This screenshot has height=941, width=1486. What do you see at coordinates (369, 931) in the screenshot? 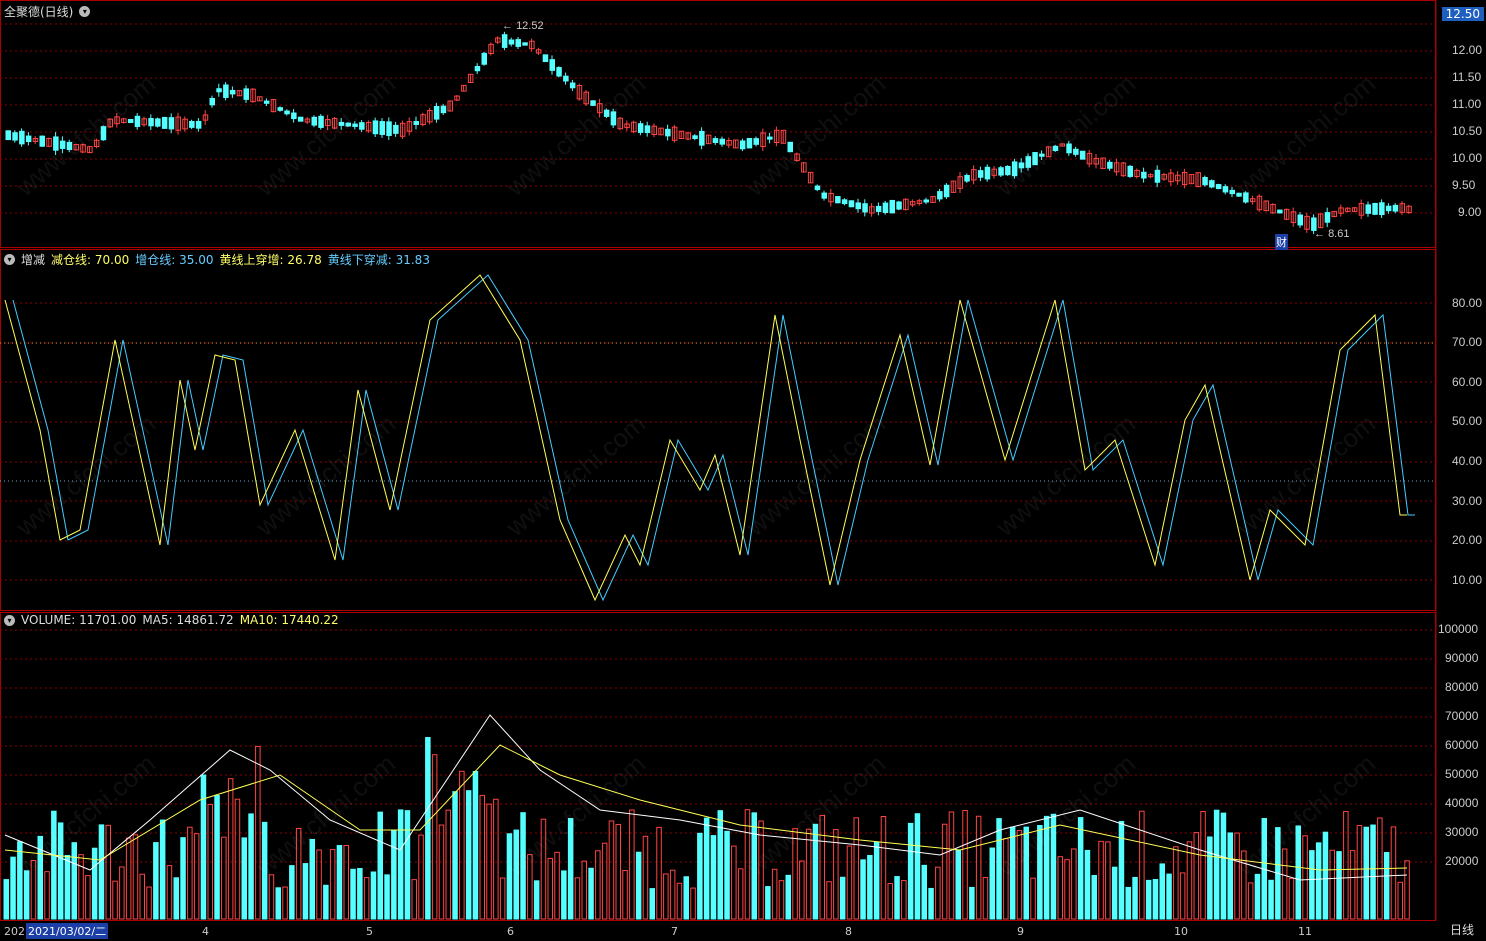
I see `month-label: 5` at bounding box center [369, 931].